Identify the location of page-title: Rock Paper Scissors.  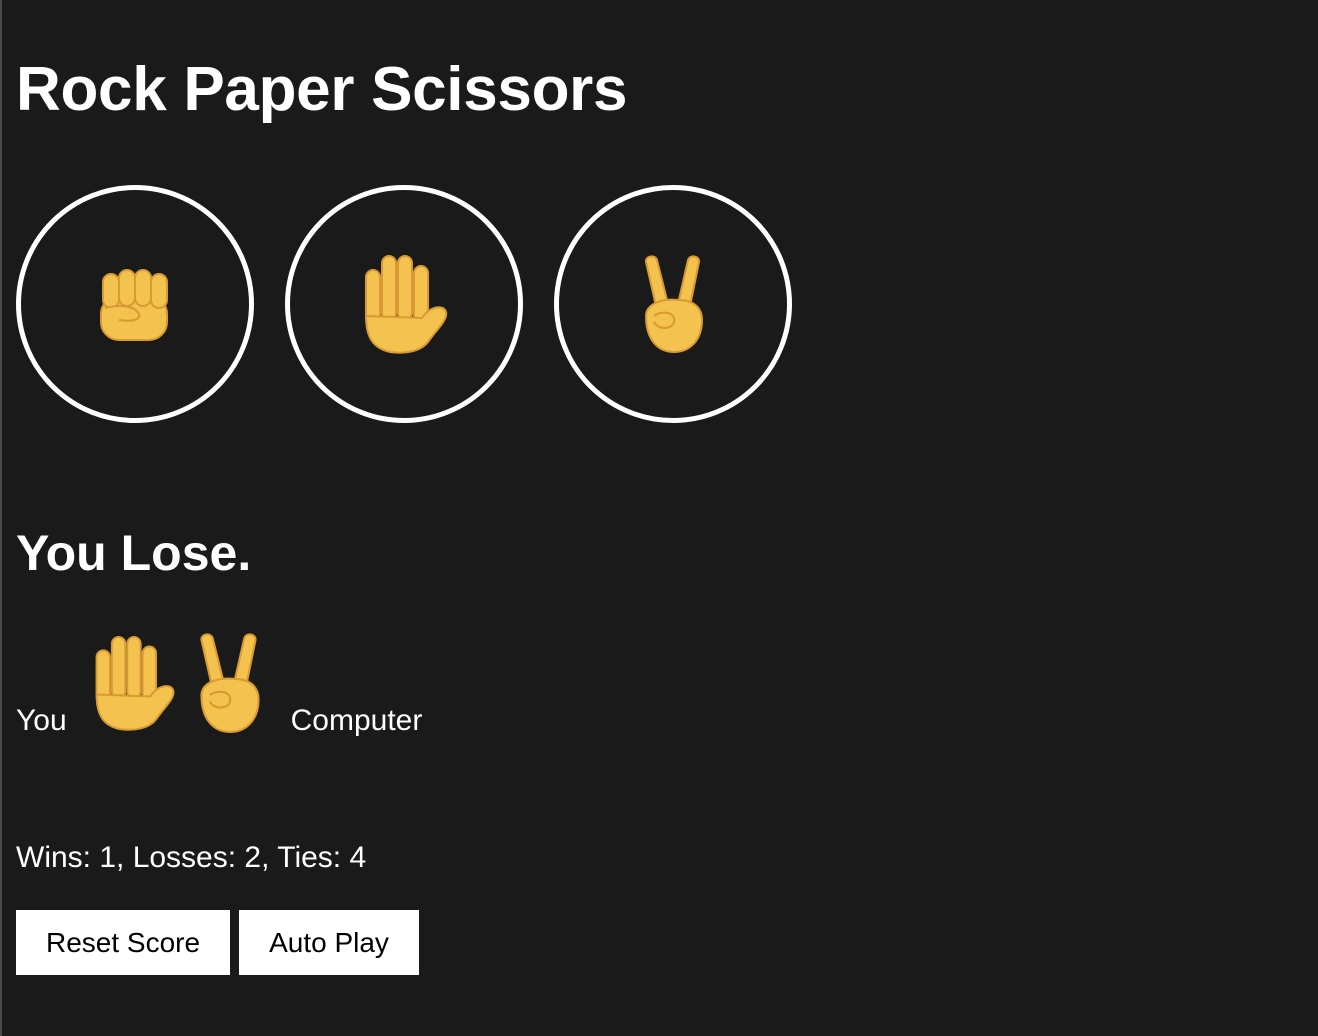
(322, 89).